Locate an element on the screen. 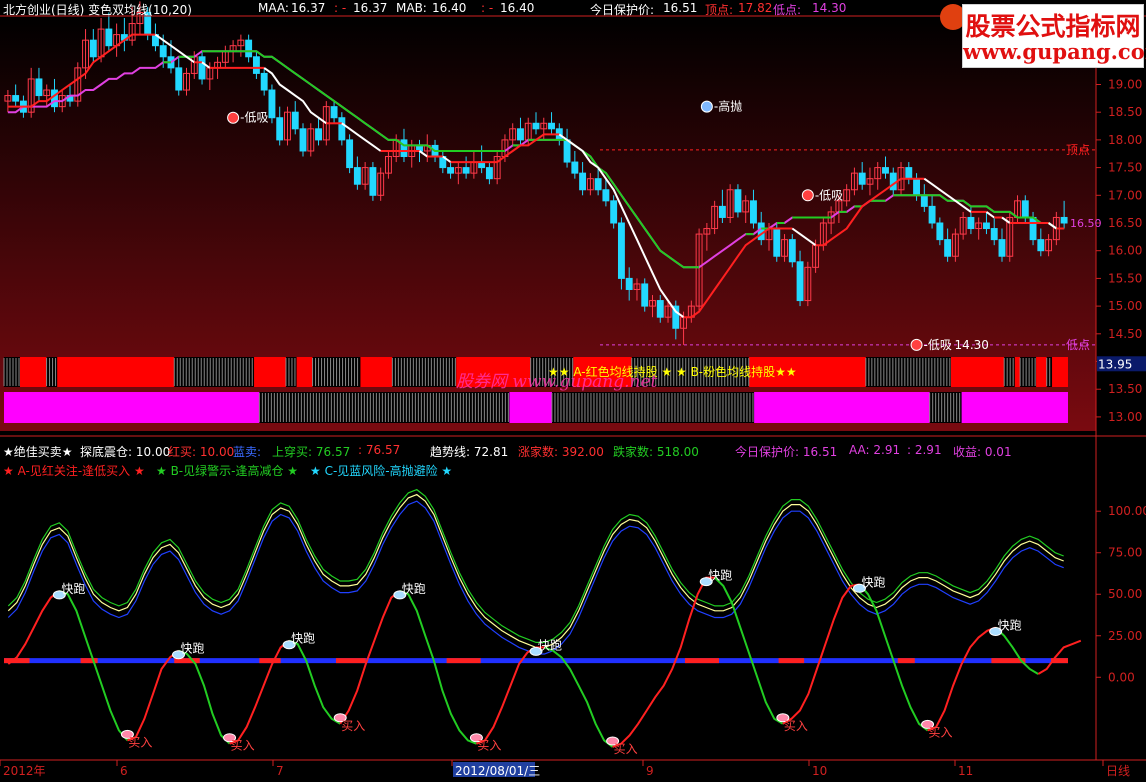  mab2-label: : - is located at coordinates (487, 8).